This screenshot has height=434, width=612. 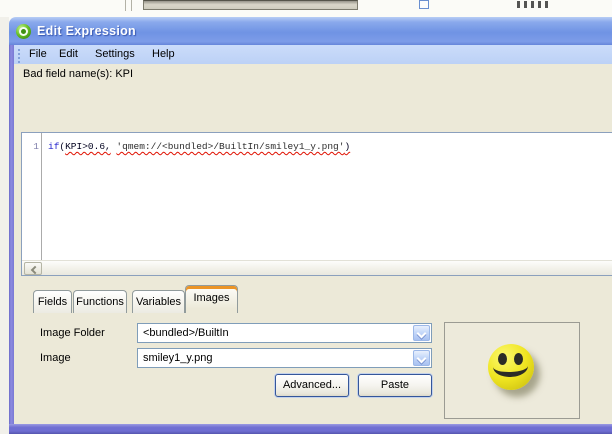 I want to click on background-bar-fragment, so click(x=250, y=5).